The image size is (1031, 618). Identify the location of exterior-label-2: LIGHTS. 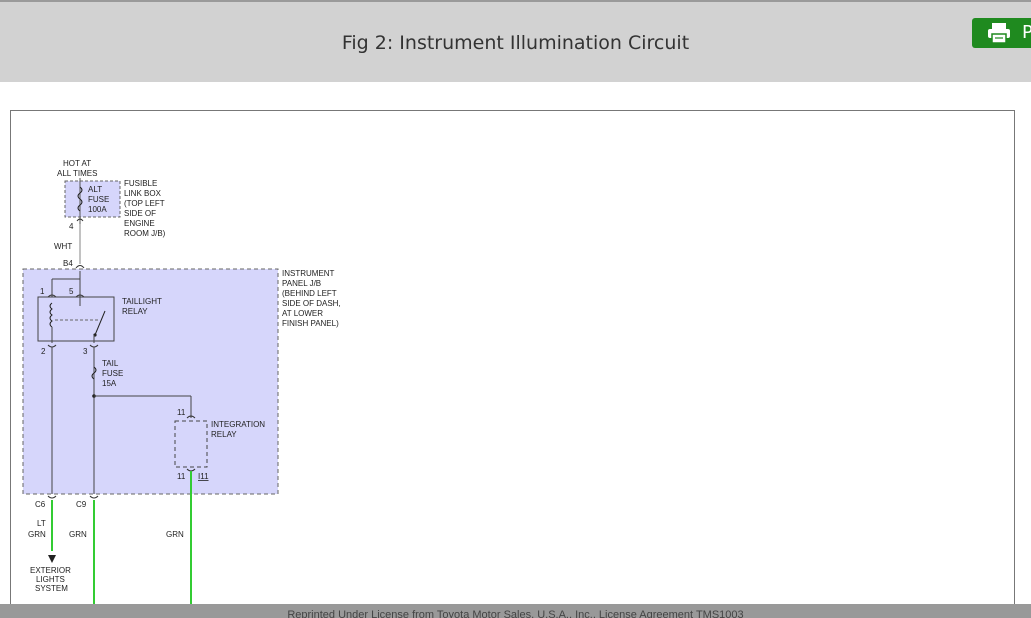
(50, 579).